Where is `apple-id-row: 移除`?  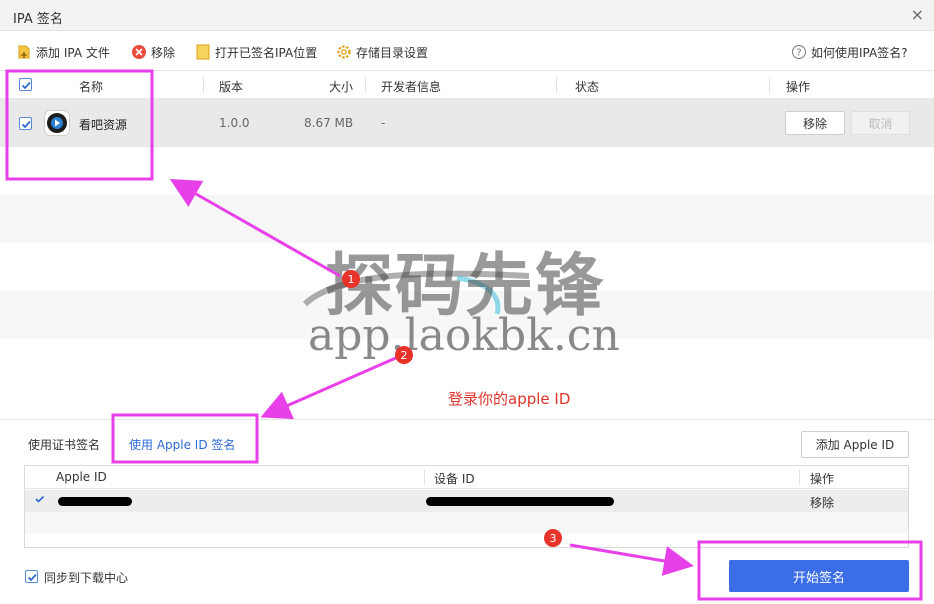
apple-id-row: 移除 is located at coordinates (466, 501).